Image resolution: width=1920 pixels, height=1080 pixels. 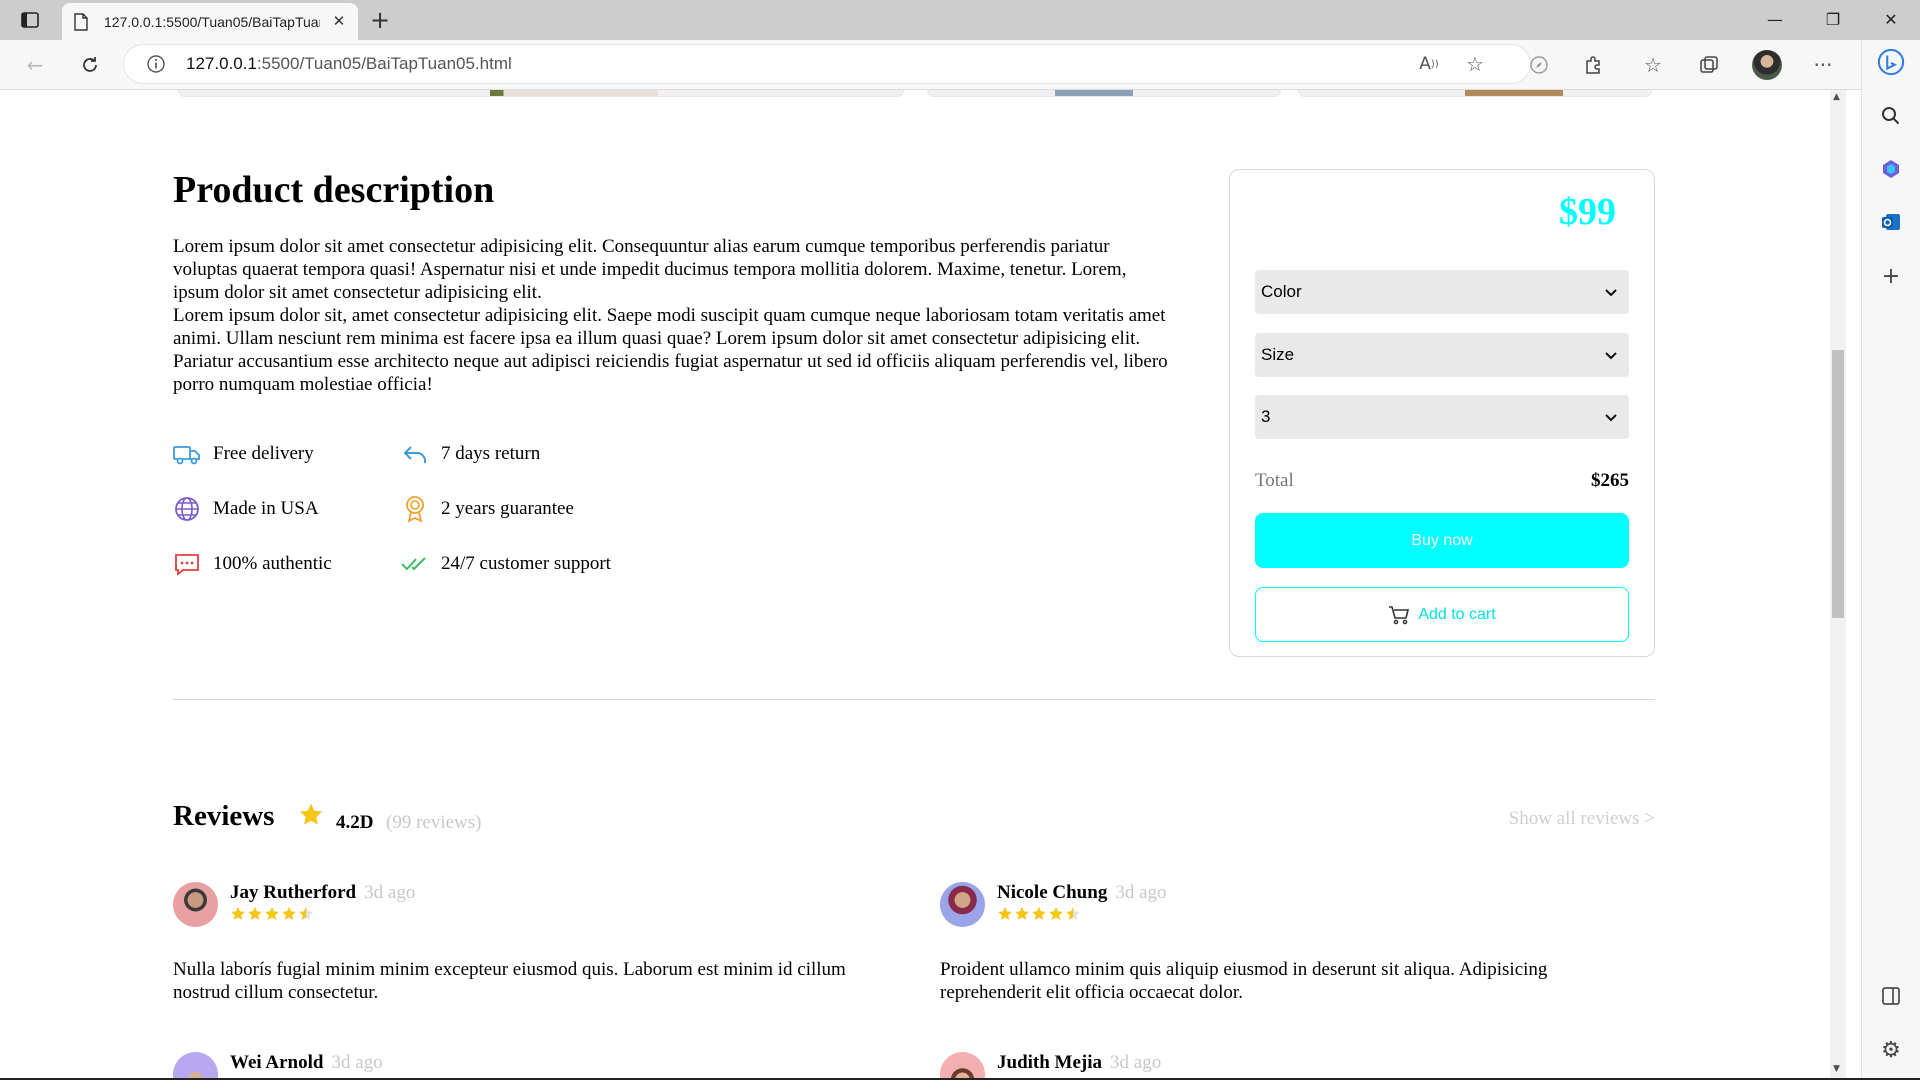 I want to click on total-label: Total, so click(x=1274, y=480).